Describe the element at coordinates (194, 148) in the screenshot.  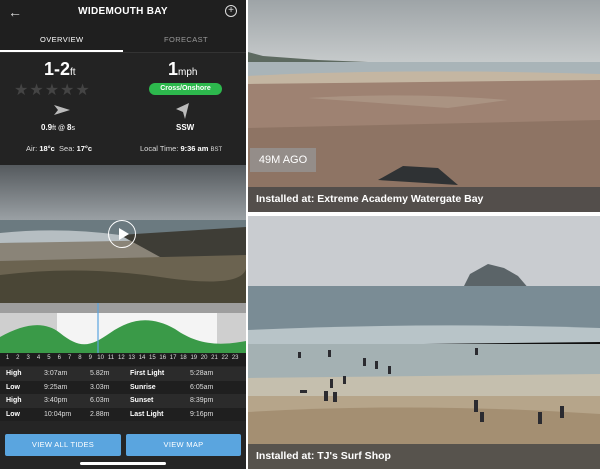
I see `local-time-value: 9:36 am` at that location.